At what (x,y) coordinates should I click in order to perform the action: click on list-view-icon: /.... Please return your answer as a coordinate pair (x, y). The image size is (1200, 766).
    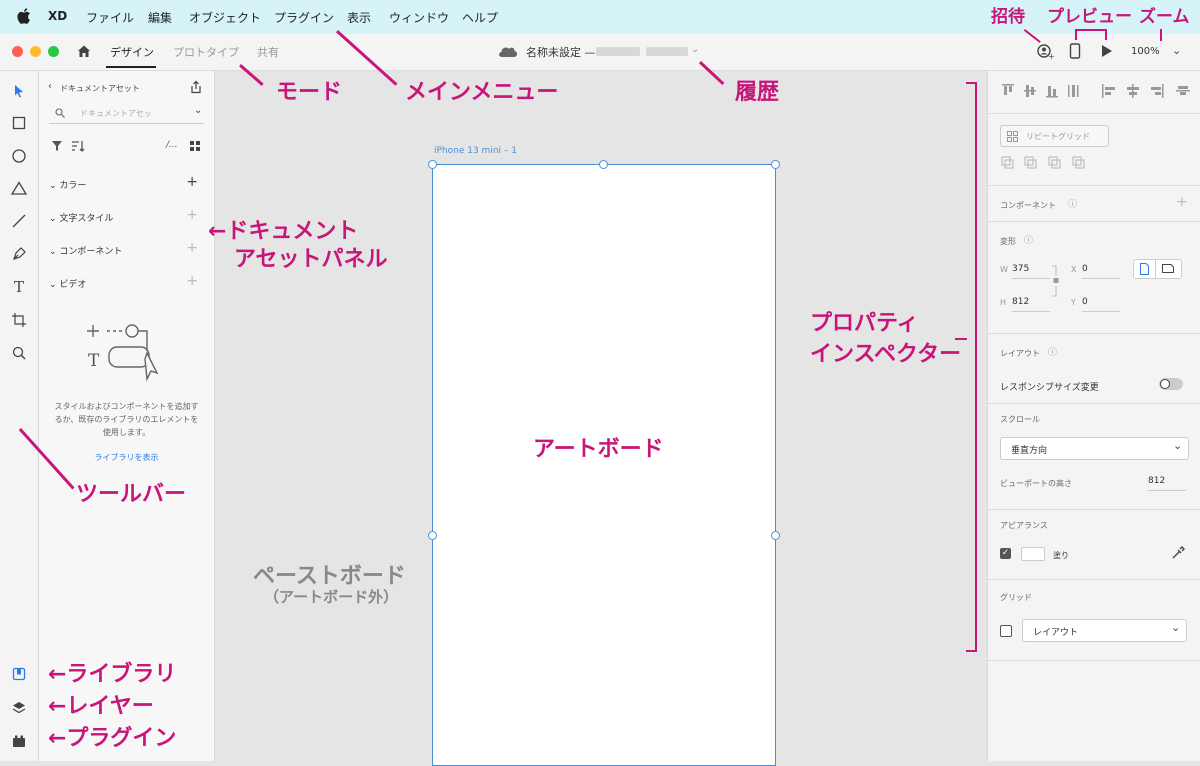
    Looking at the image, I should click on (172, 145).